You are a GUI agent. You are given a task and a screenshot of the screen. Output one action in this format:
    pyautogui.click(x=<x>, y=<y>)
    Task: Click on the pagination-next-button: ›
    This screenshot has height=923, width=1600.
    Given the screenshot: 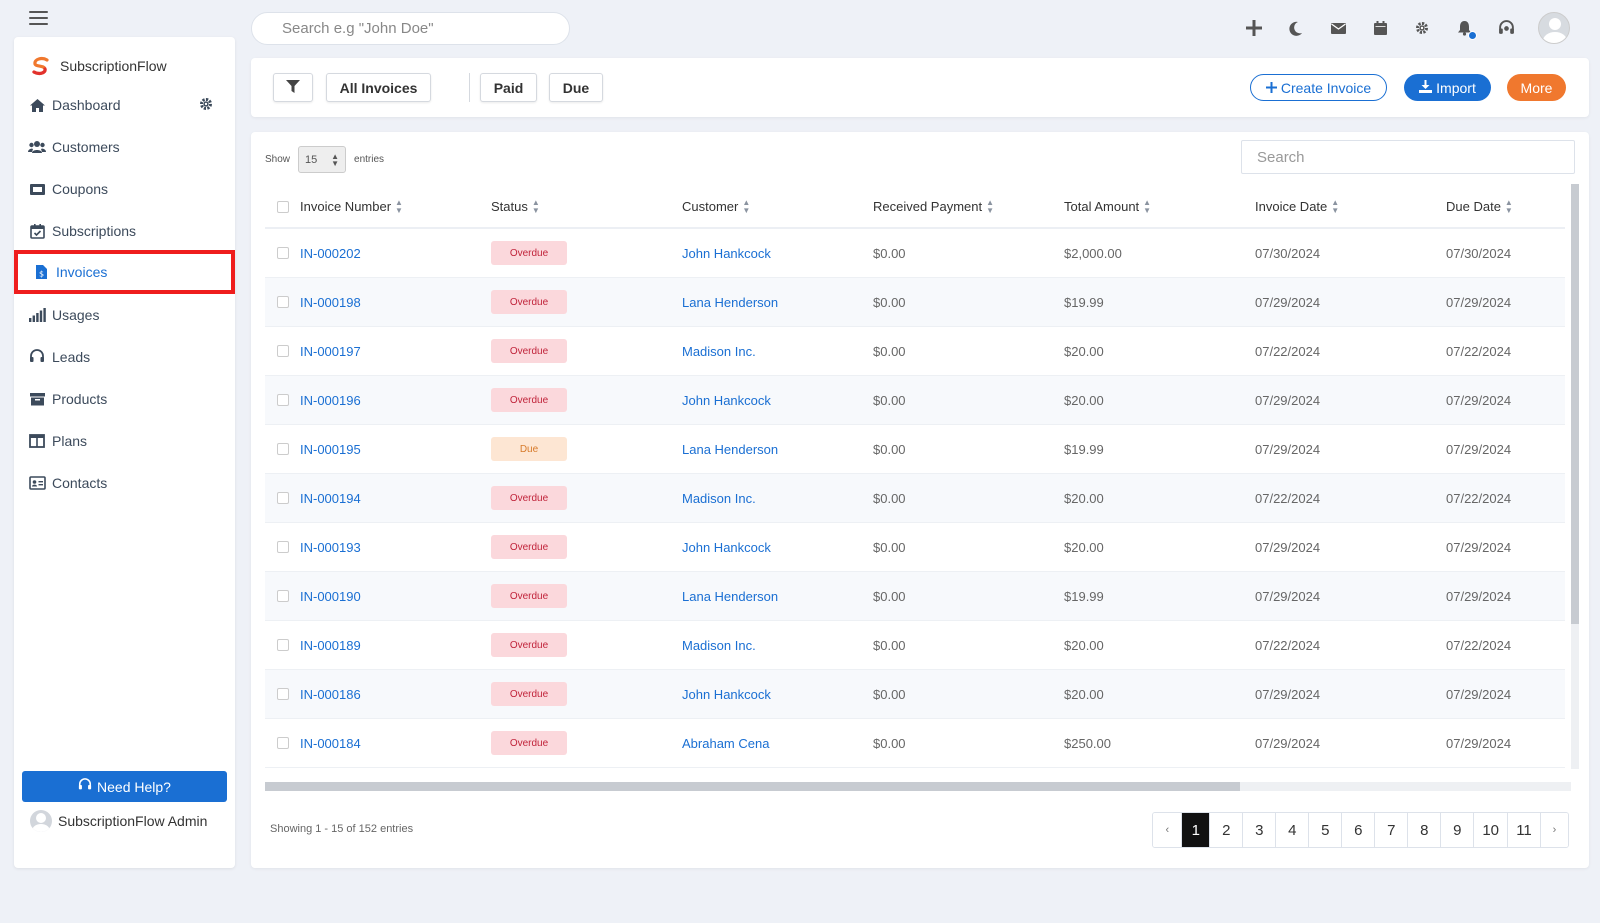 What is the action you would take?
    pyautogui.click(x=1554, y=830)
    